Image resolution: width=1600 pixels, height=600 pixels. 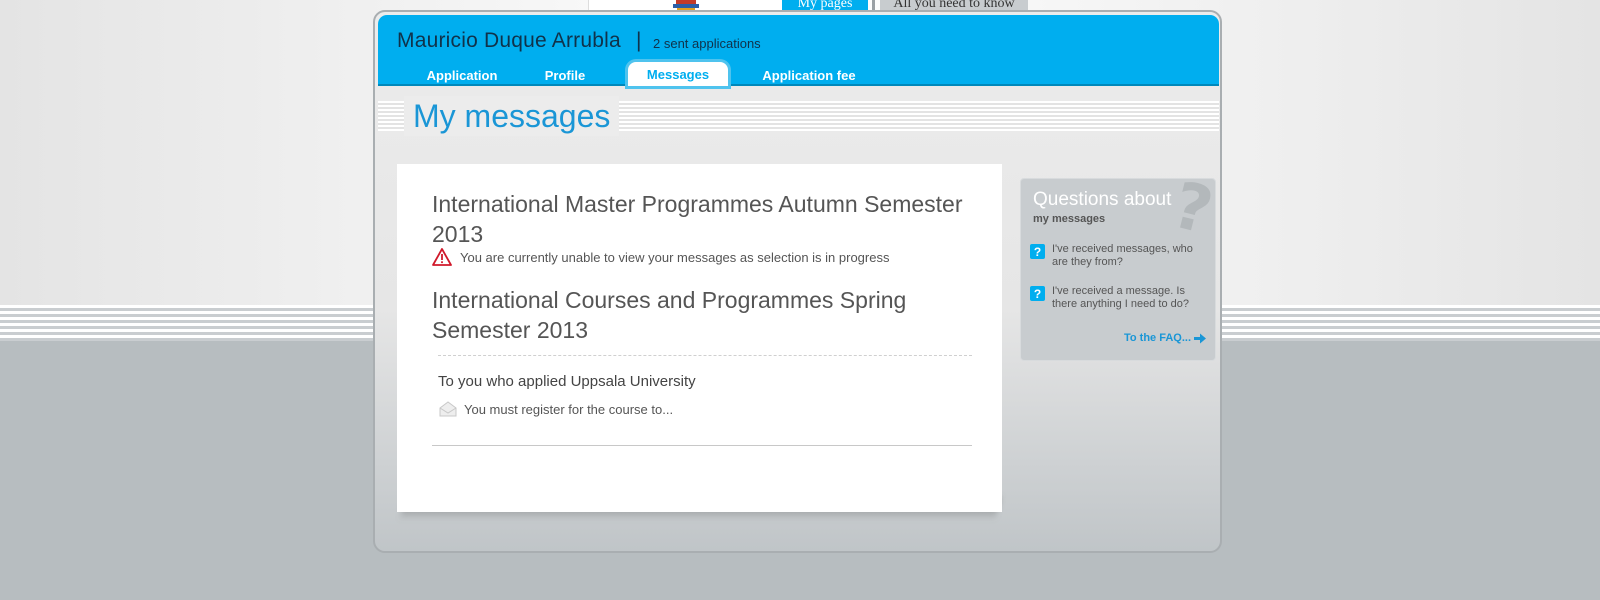 I want to click on faq-title: Questions about, so click(x=1102, y=199).